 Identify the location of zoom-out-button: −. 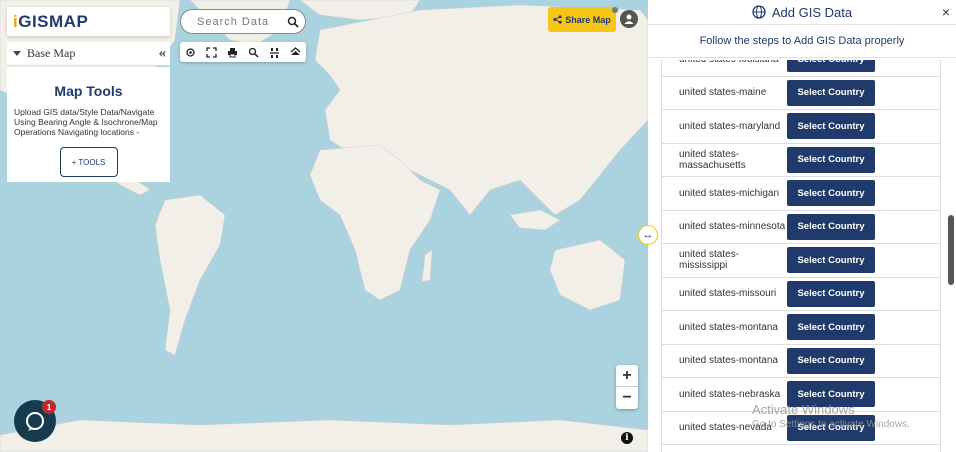
(627, 398).